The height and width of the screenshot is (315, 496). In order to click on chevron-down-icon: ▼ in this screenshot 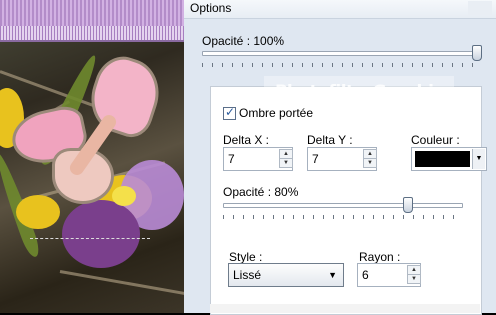, I will do `click(478, 159)`.